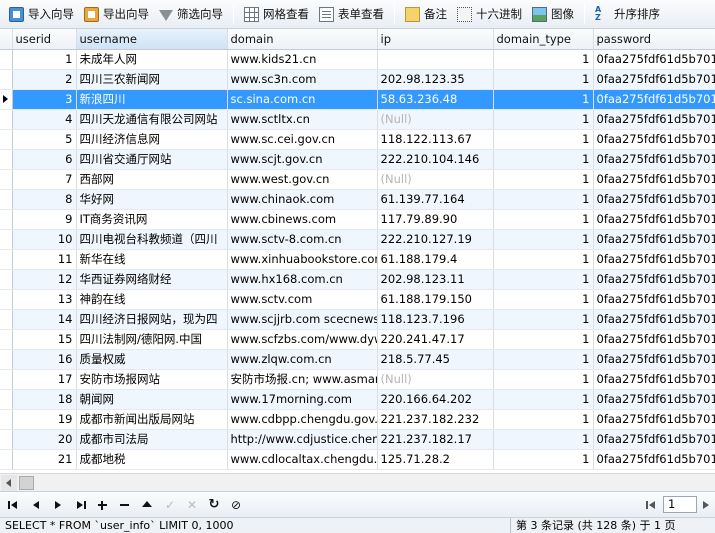 Image resolution: width=715 pixels, height=533 pixels. I want to click on scrollbar-thumb, so click(26, 483).